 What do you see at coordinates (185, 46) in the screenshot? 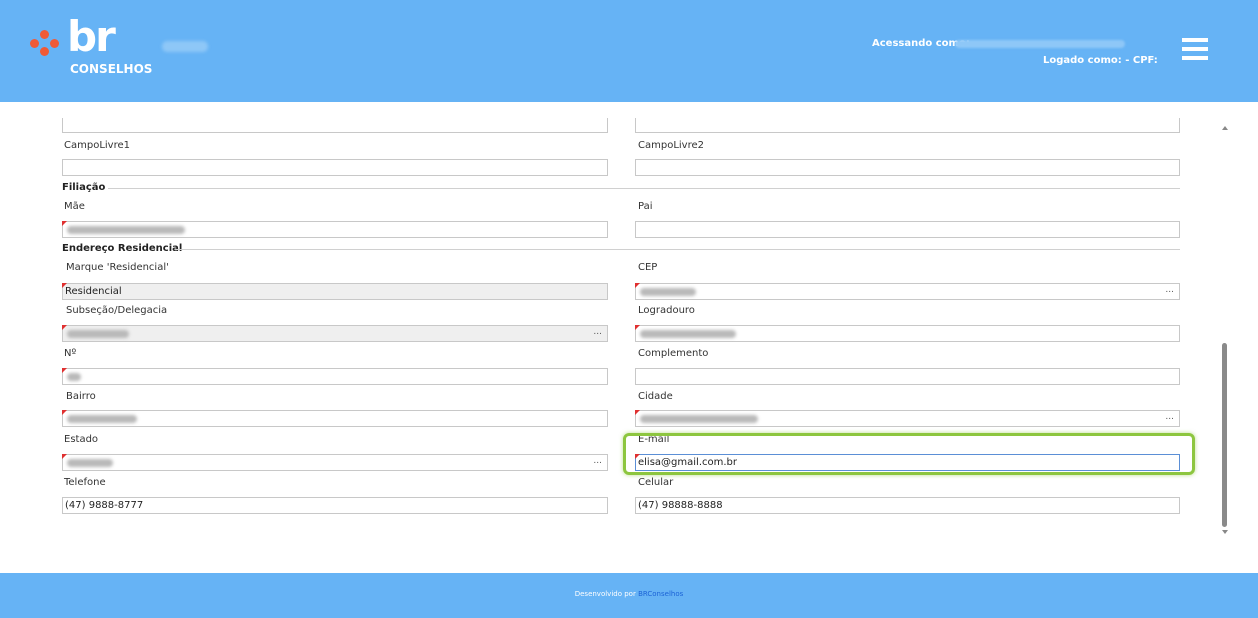
I see `redacted-tenant` at bounding box center [185, 46].